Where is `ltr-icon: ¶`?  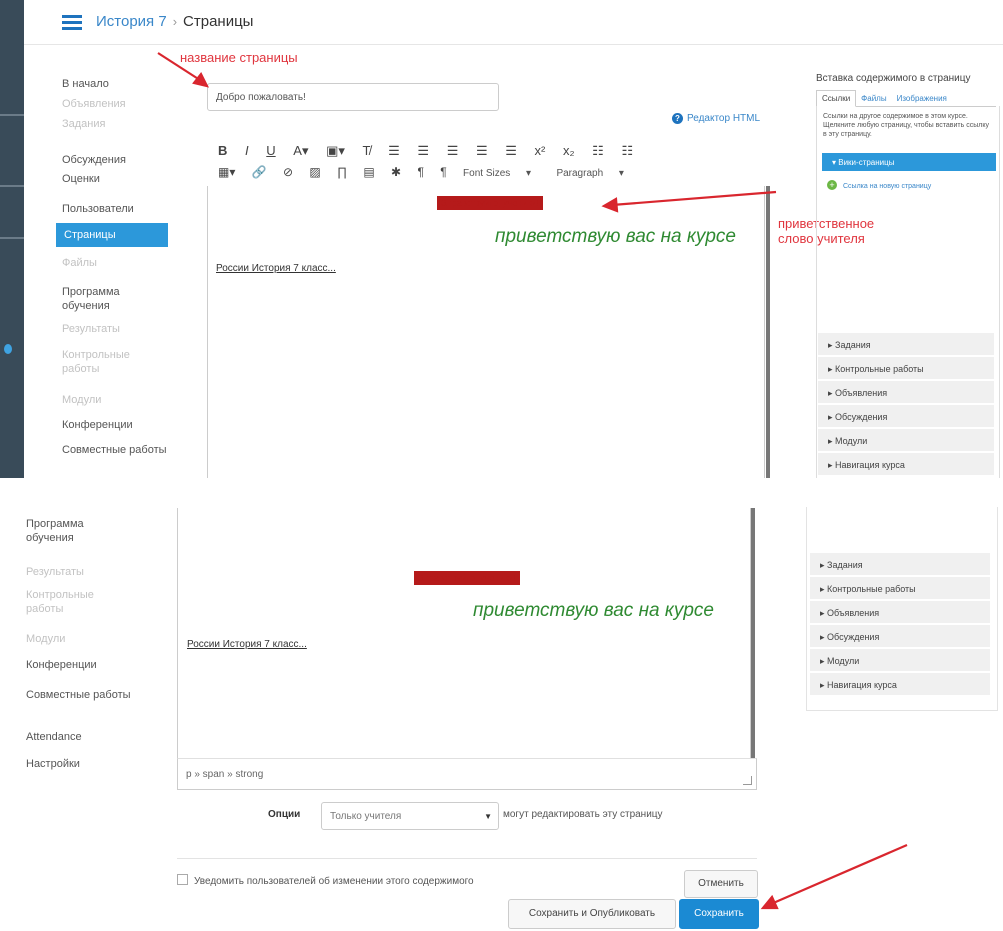
ltr-icon: ¶ is located at coordinates (420, 172).